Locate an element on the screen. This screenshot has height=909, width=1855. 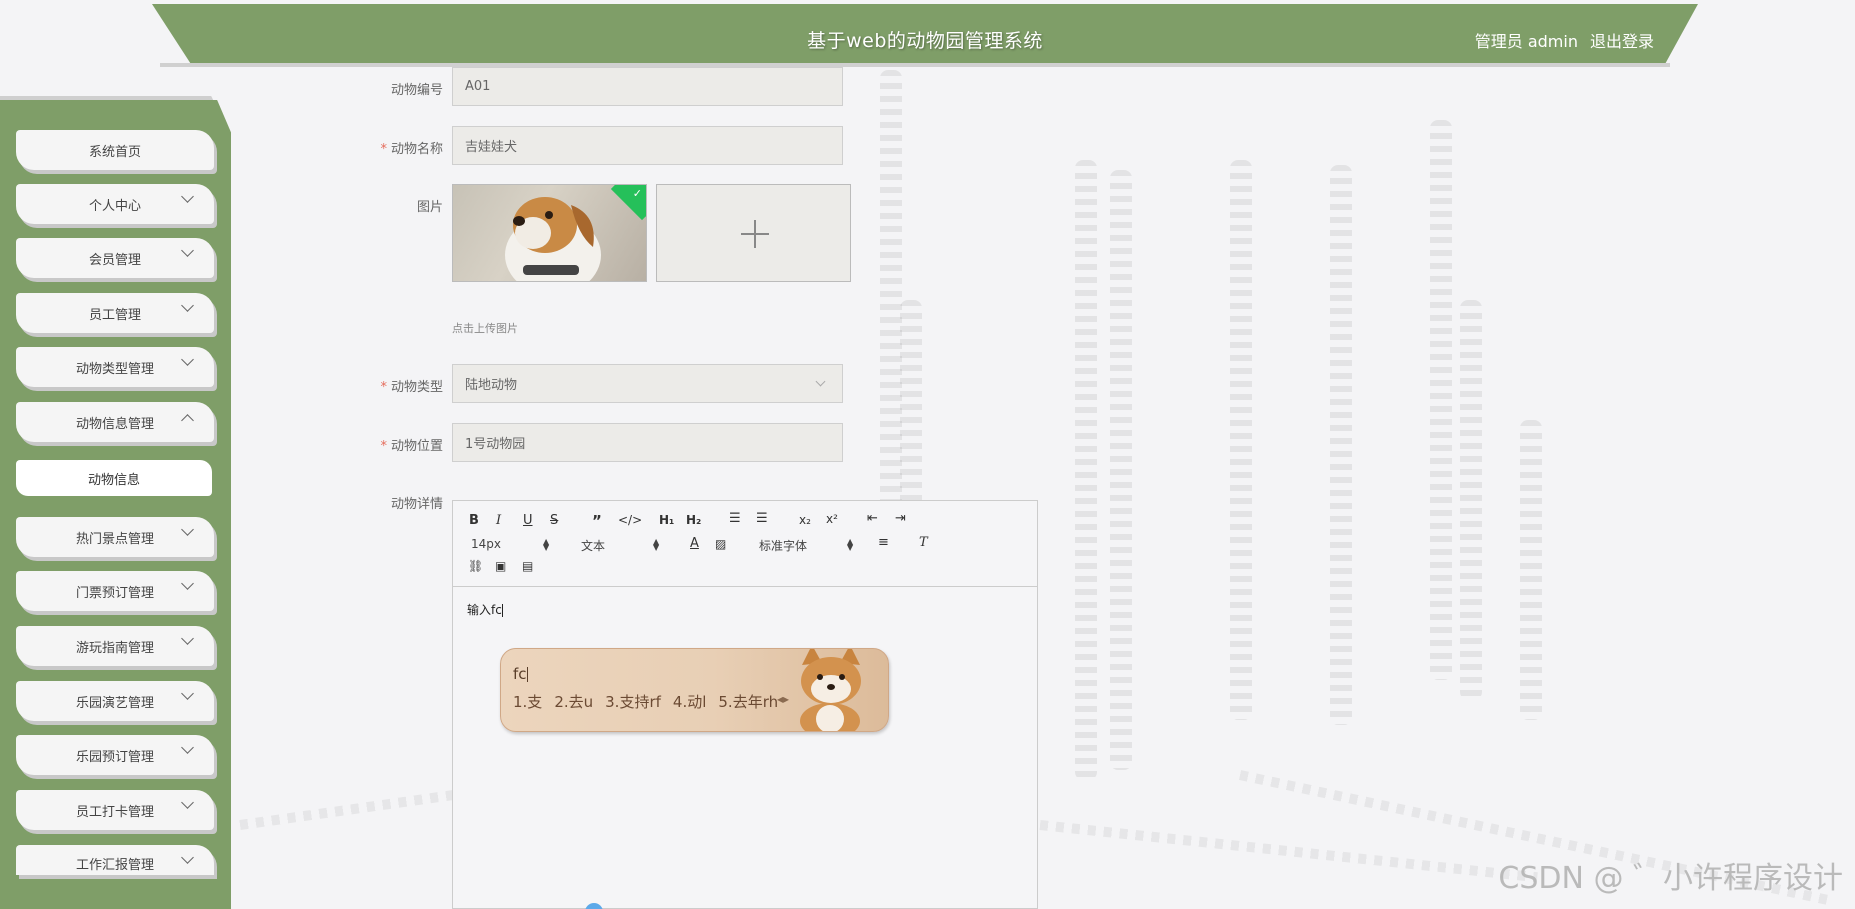
code-icon: </> is located at coordinates (630, 520).